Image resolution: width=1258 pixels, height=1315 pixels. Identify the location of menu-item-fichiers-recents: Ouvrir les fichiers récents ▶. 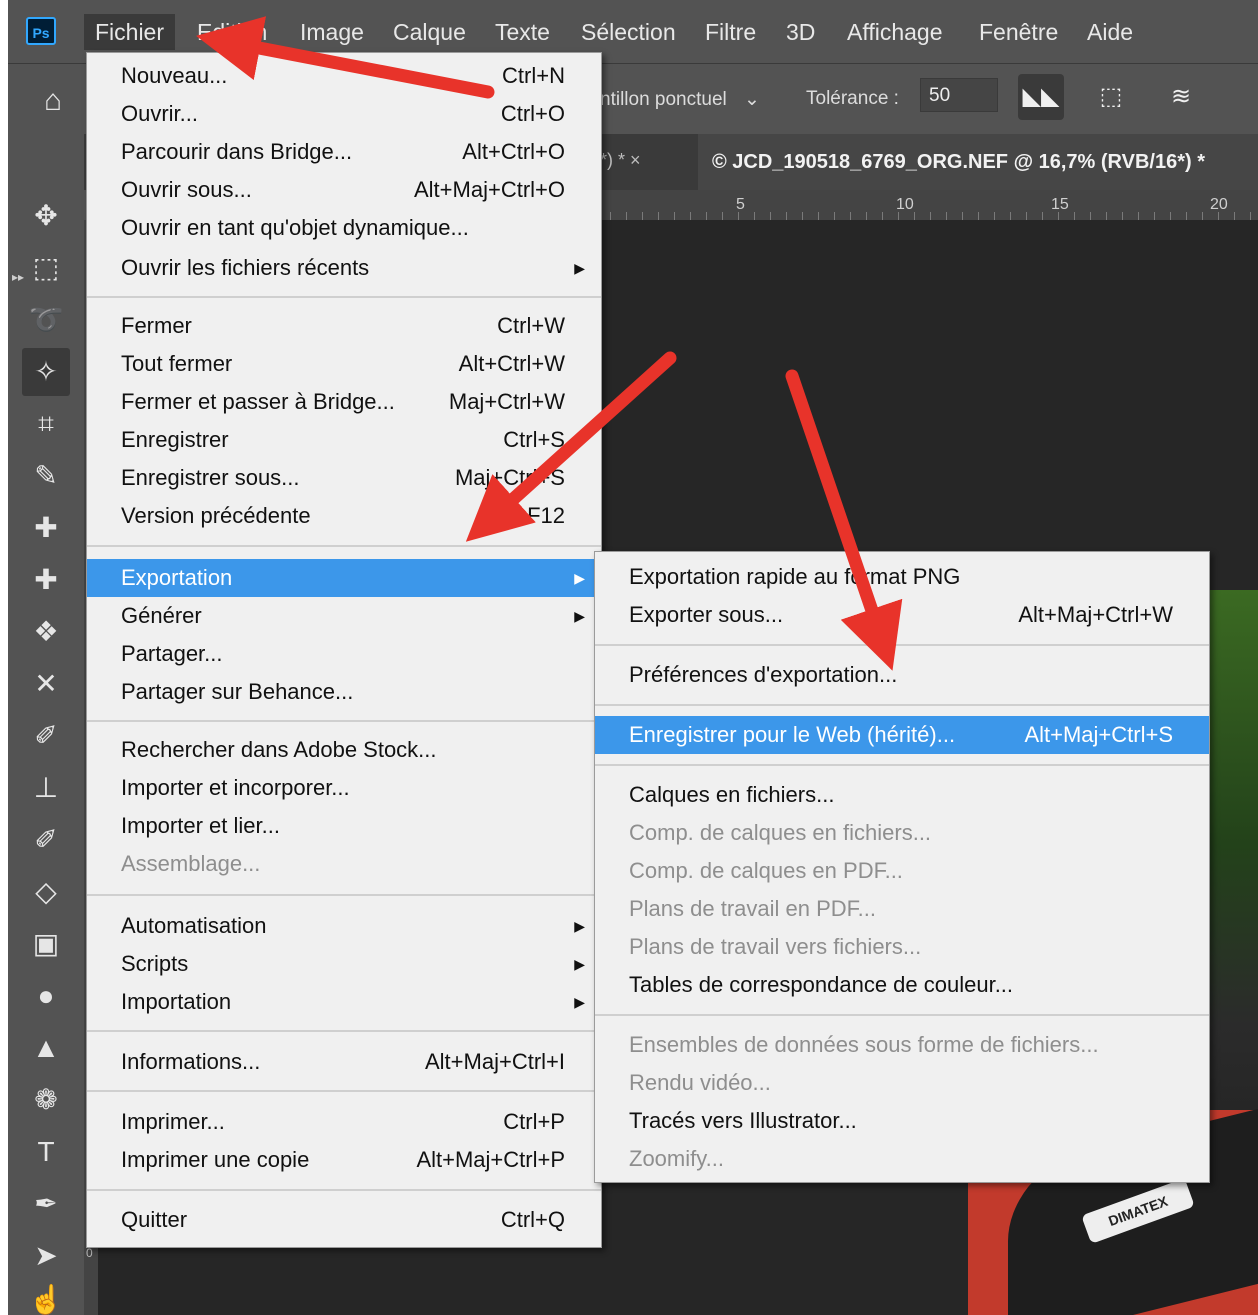
(344, 268).